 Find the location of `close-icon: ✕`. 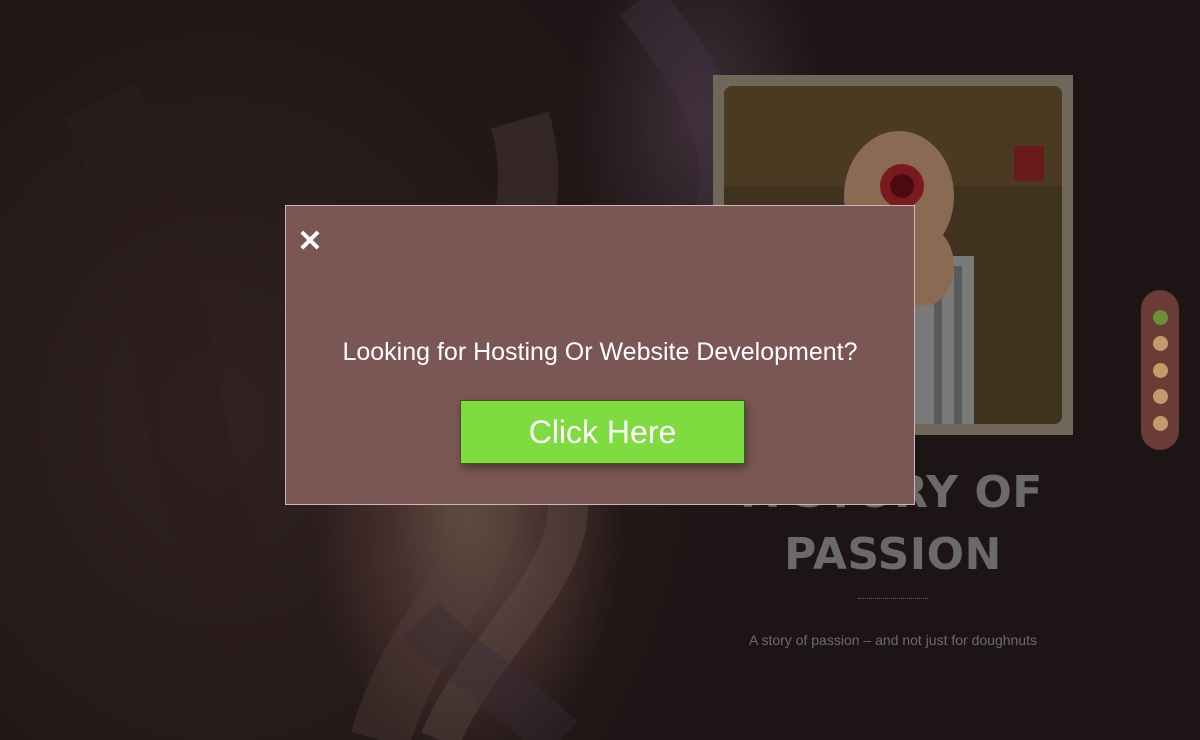

close-icon: ✕ is located at coordinates (310, 242).